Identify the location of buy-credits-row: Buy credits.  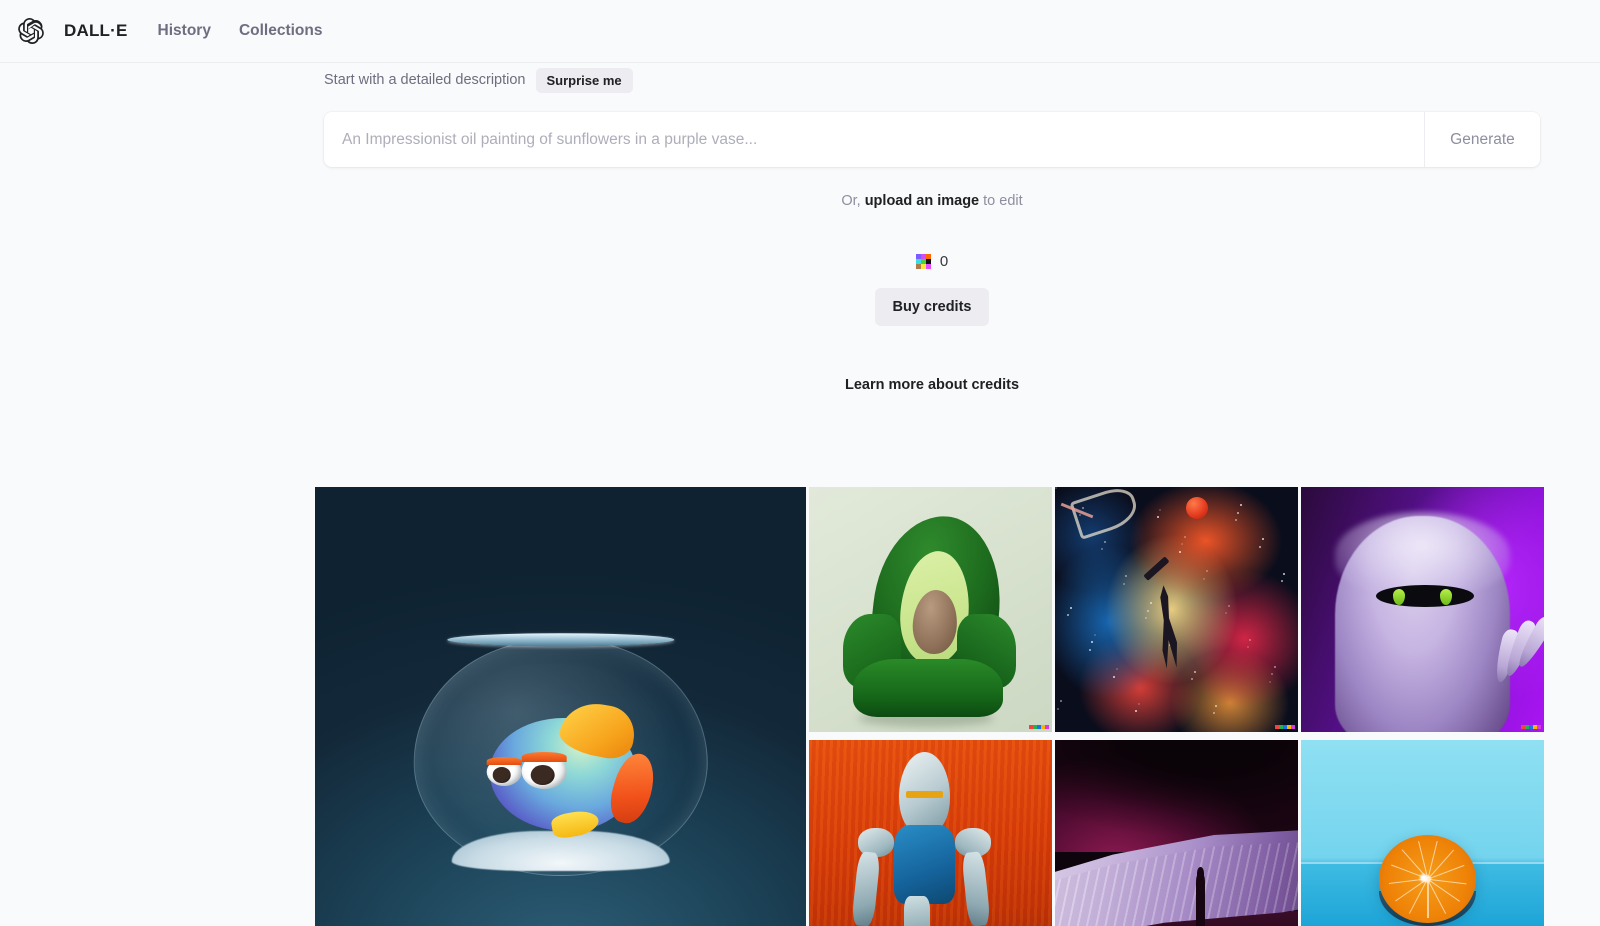
(932, 307).